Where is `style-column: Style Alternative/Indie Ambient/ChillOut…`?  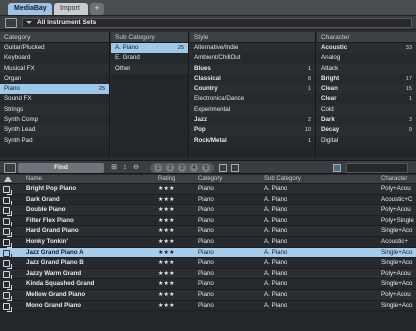
style-column: Style Alternative/Indie Ambient/ChillOut… is located at coordinates (253, 95).